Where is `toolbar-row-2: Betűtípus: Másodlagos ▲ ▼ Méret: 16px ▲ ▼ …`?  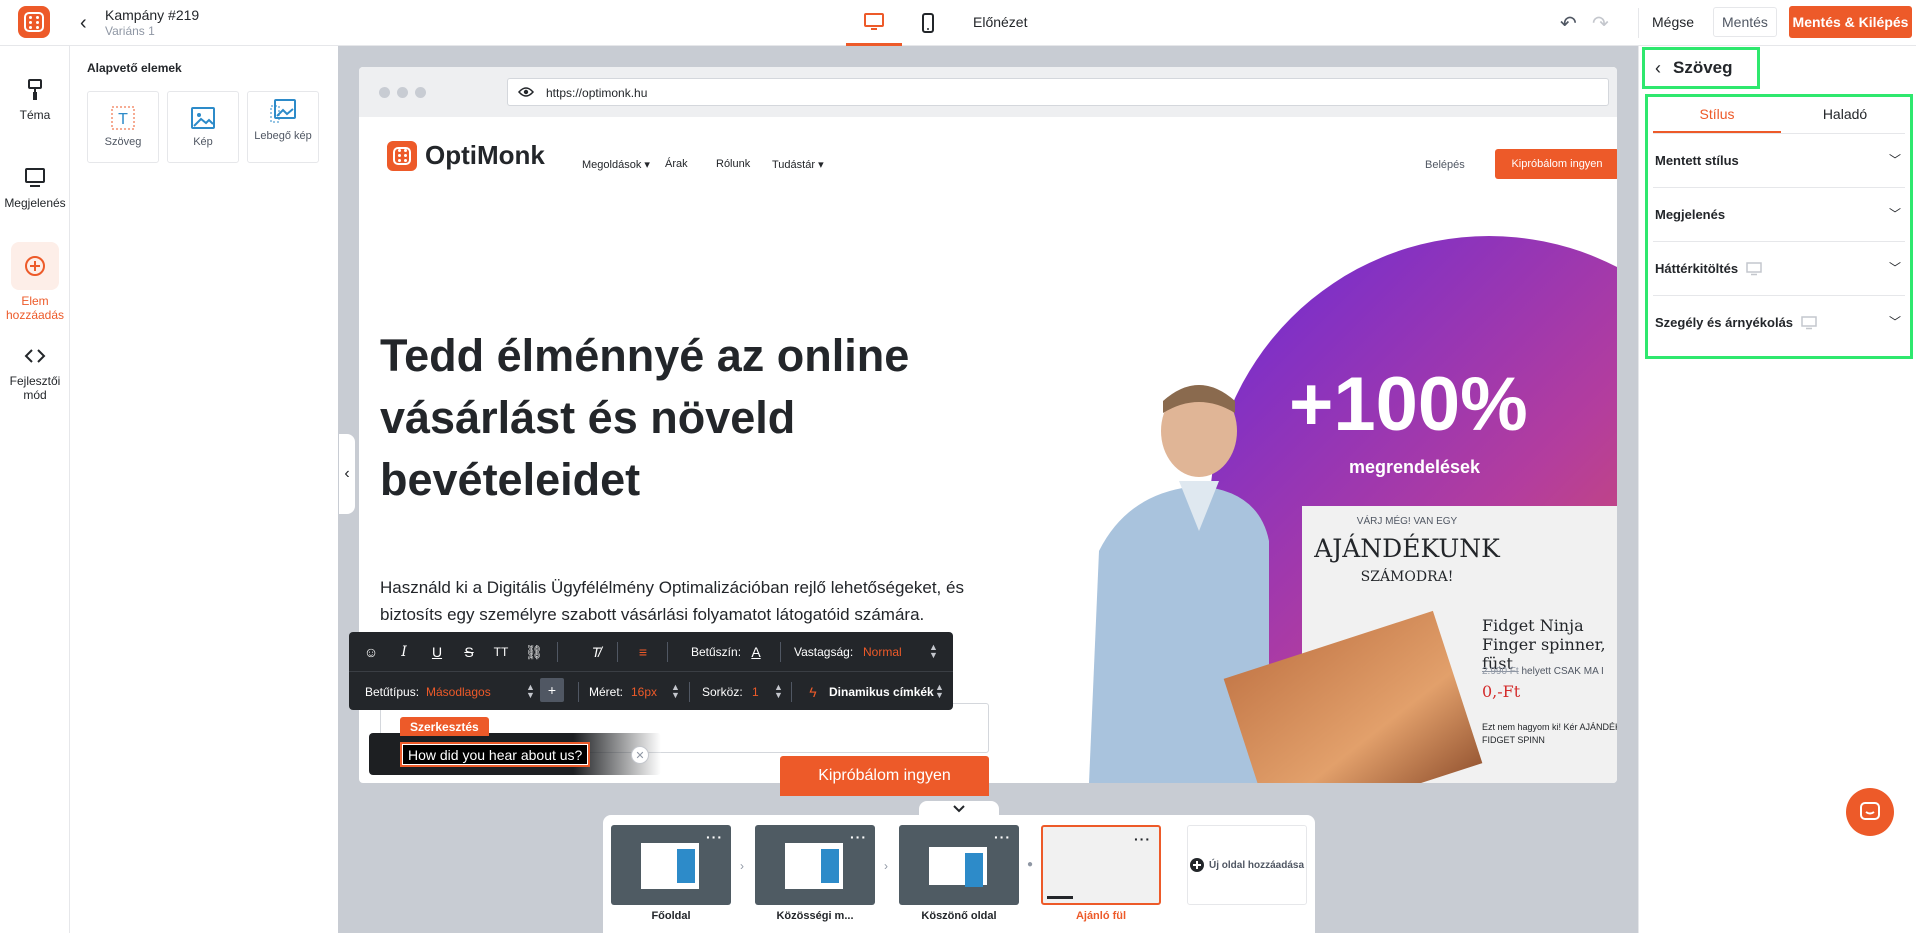 toolbar-row-2: Betűtípus: Másodlagos ▲ ▼ Méret: 16px ▲ ▼ … is located at coordinates (651, 690).